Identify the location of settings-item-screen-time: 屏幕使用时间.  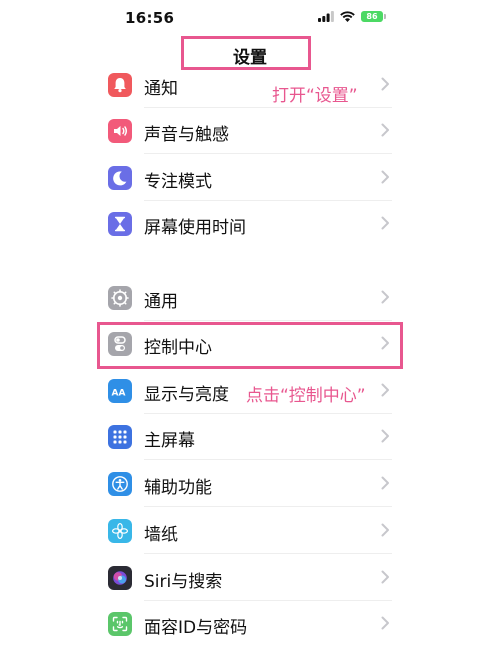
(250, 224).